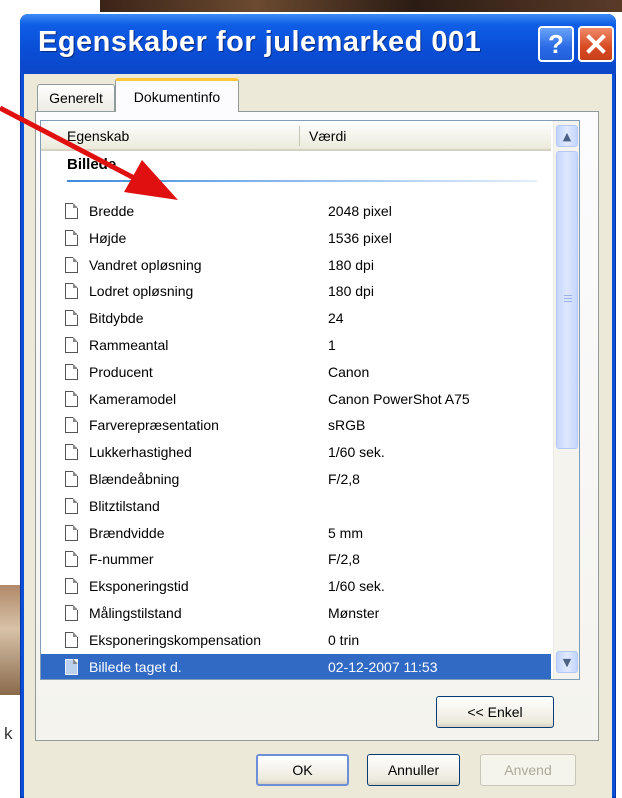  Describe the element at coordinates (296, 613) in the screenshot. I see `list-item: Målingstilstand Mønster` at that location.